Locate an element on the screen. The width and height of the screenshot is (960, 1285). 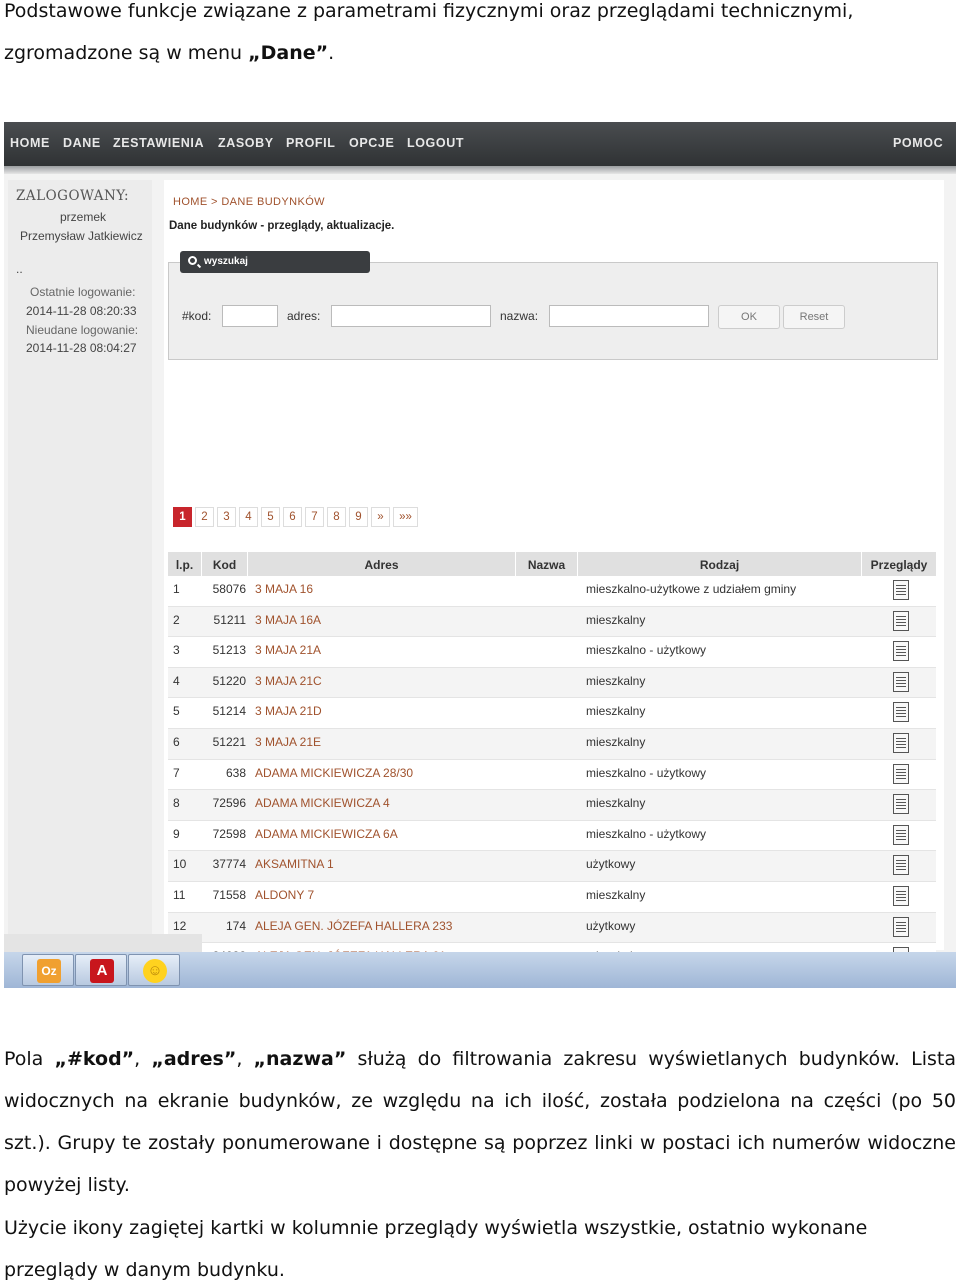
row-lp: 9 is located at coordinates (176, 833).